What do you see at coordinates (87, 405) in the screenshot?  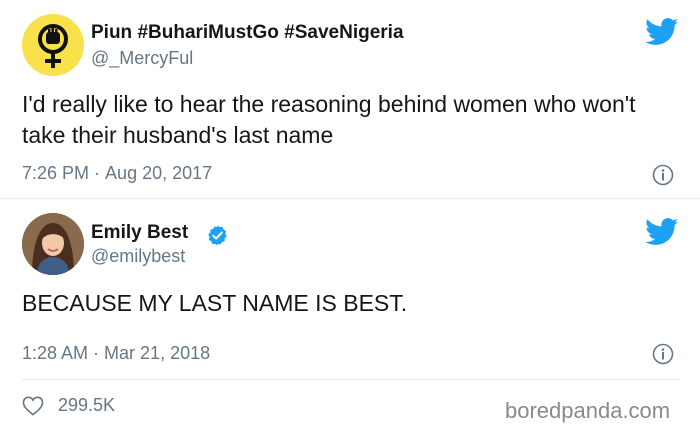 I see `like-count: 299.5K` at bounding box center [87, 405].